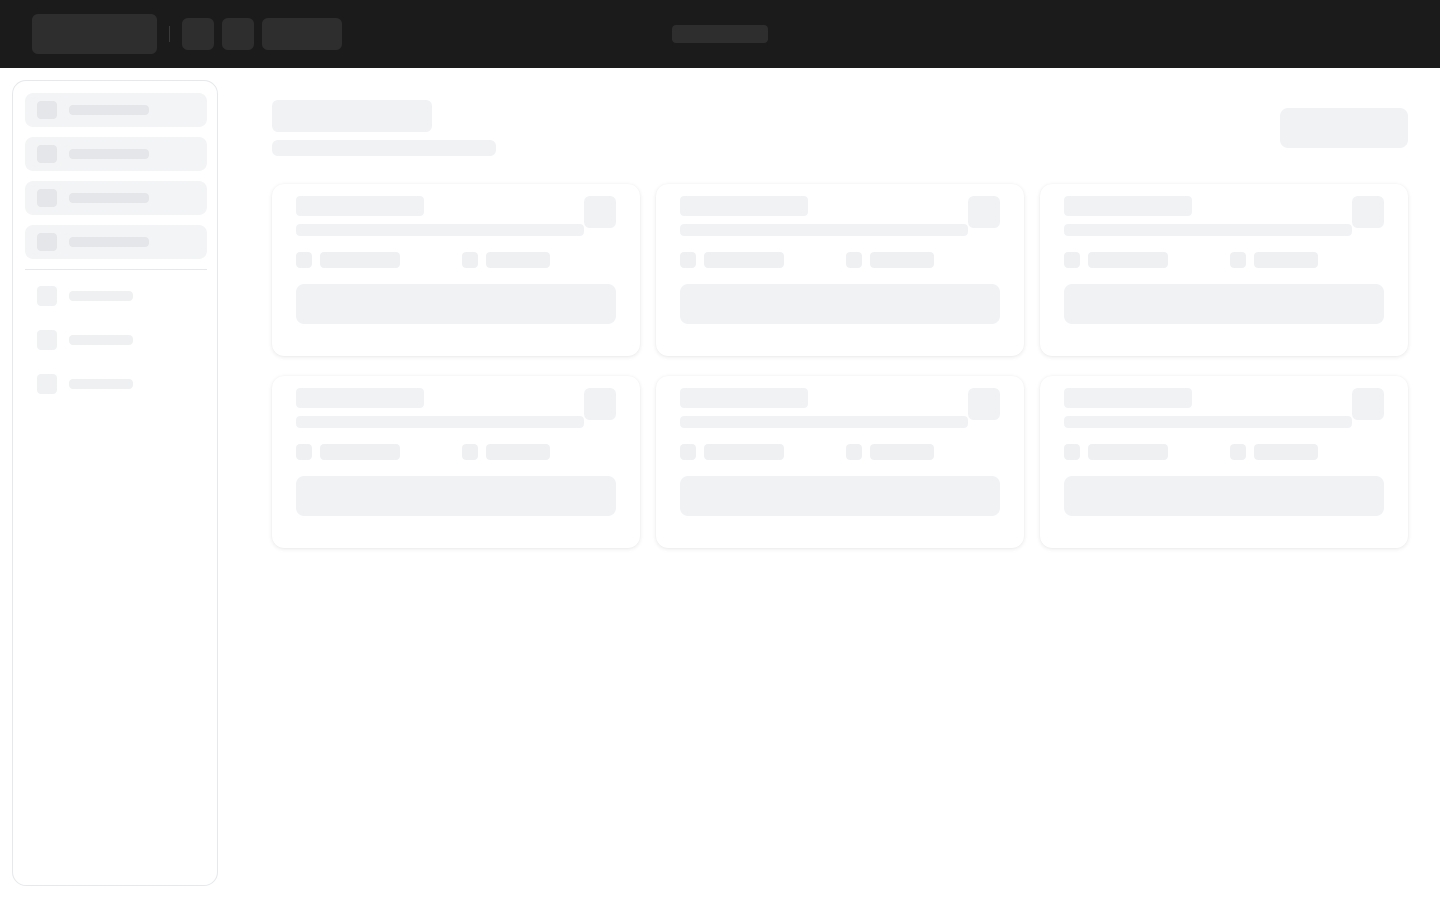 Image resolution: width=1440 pixels, height=900 pixels. What do you see at coordinates (115, 483) in the screenshot?
I see `sidebar` at bounding box center [115, 483].